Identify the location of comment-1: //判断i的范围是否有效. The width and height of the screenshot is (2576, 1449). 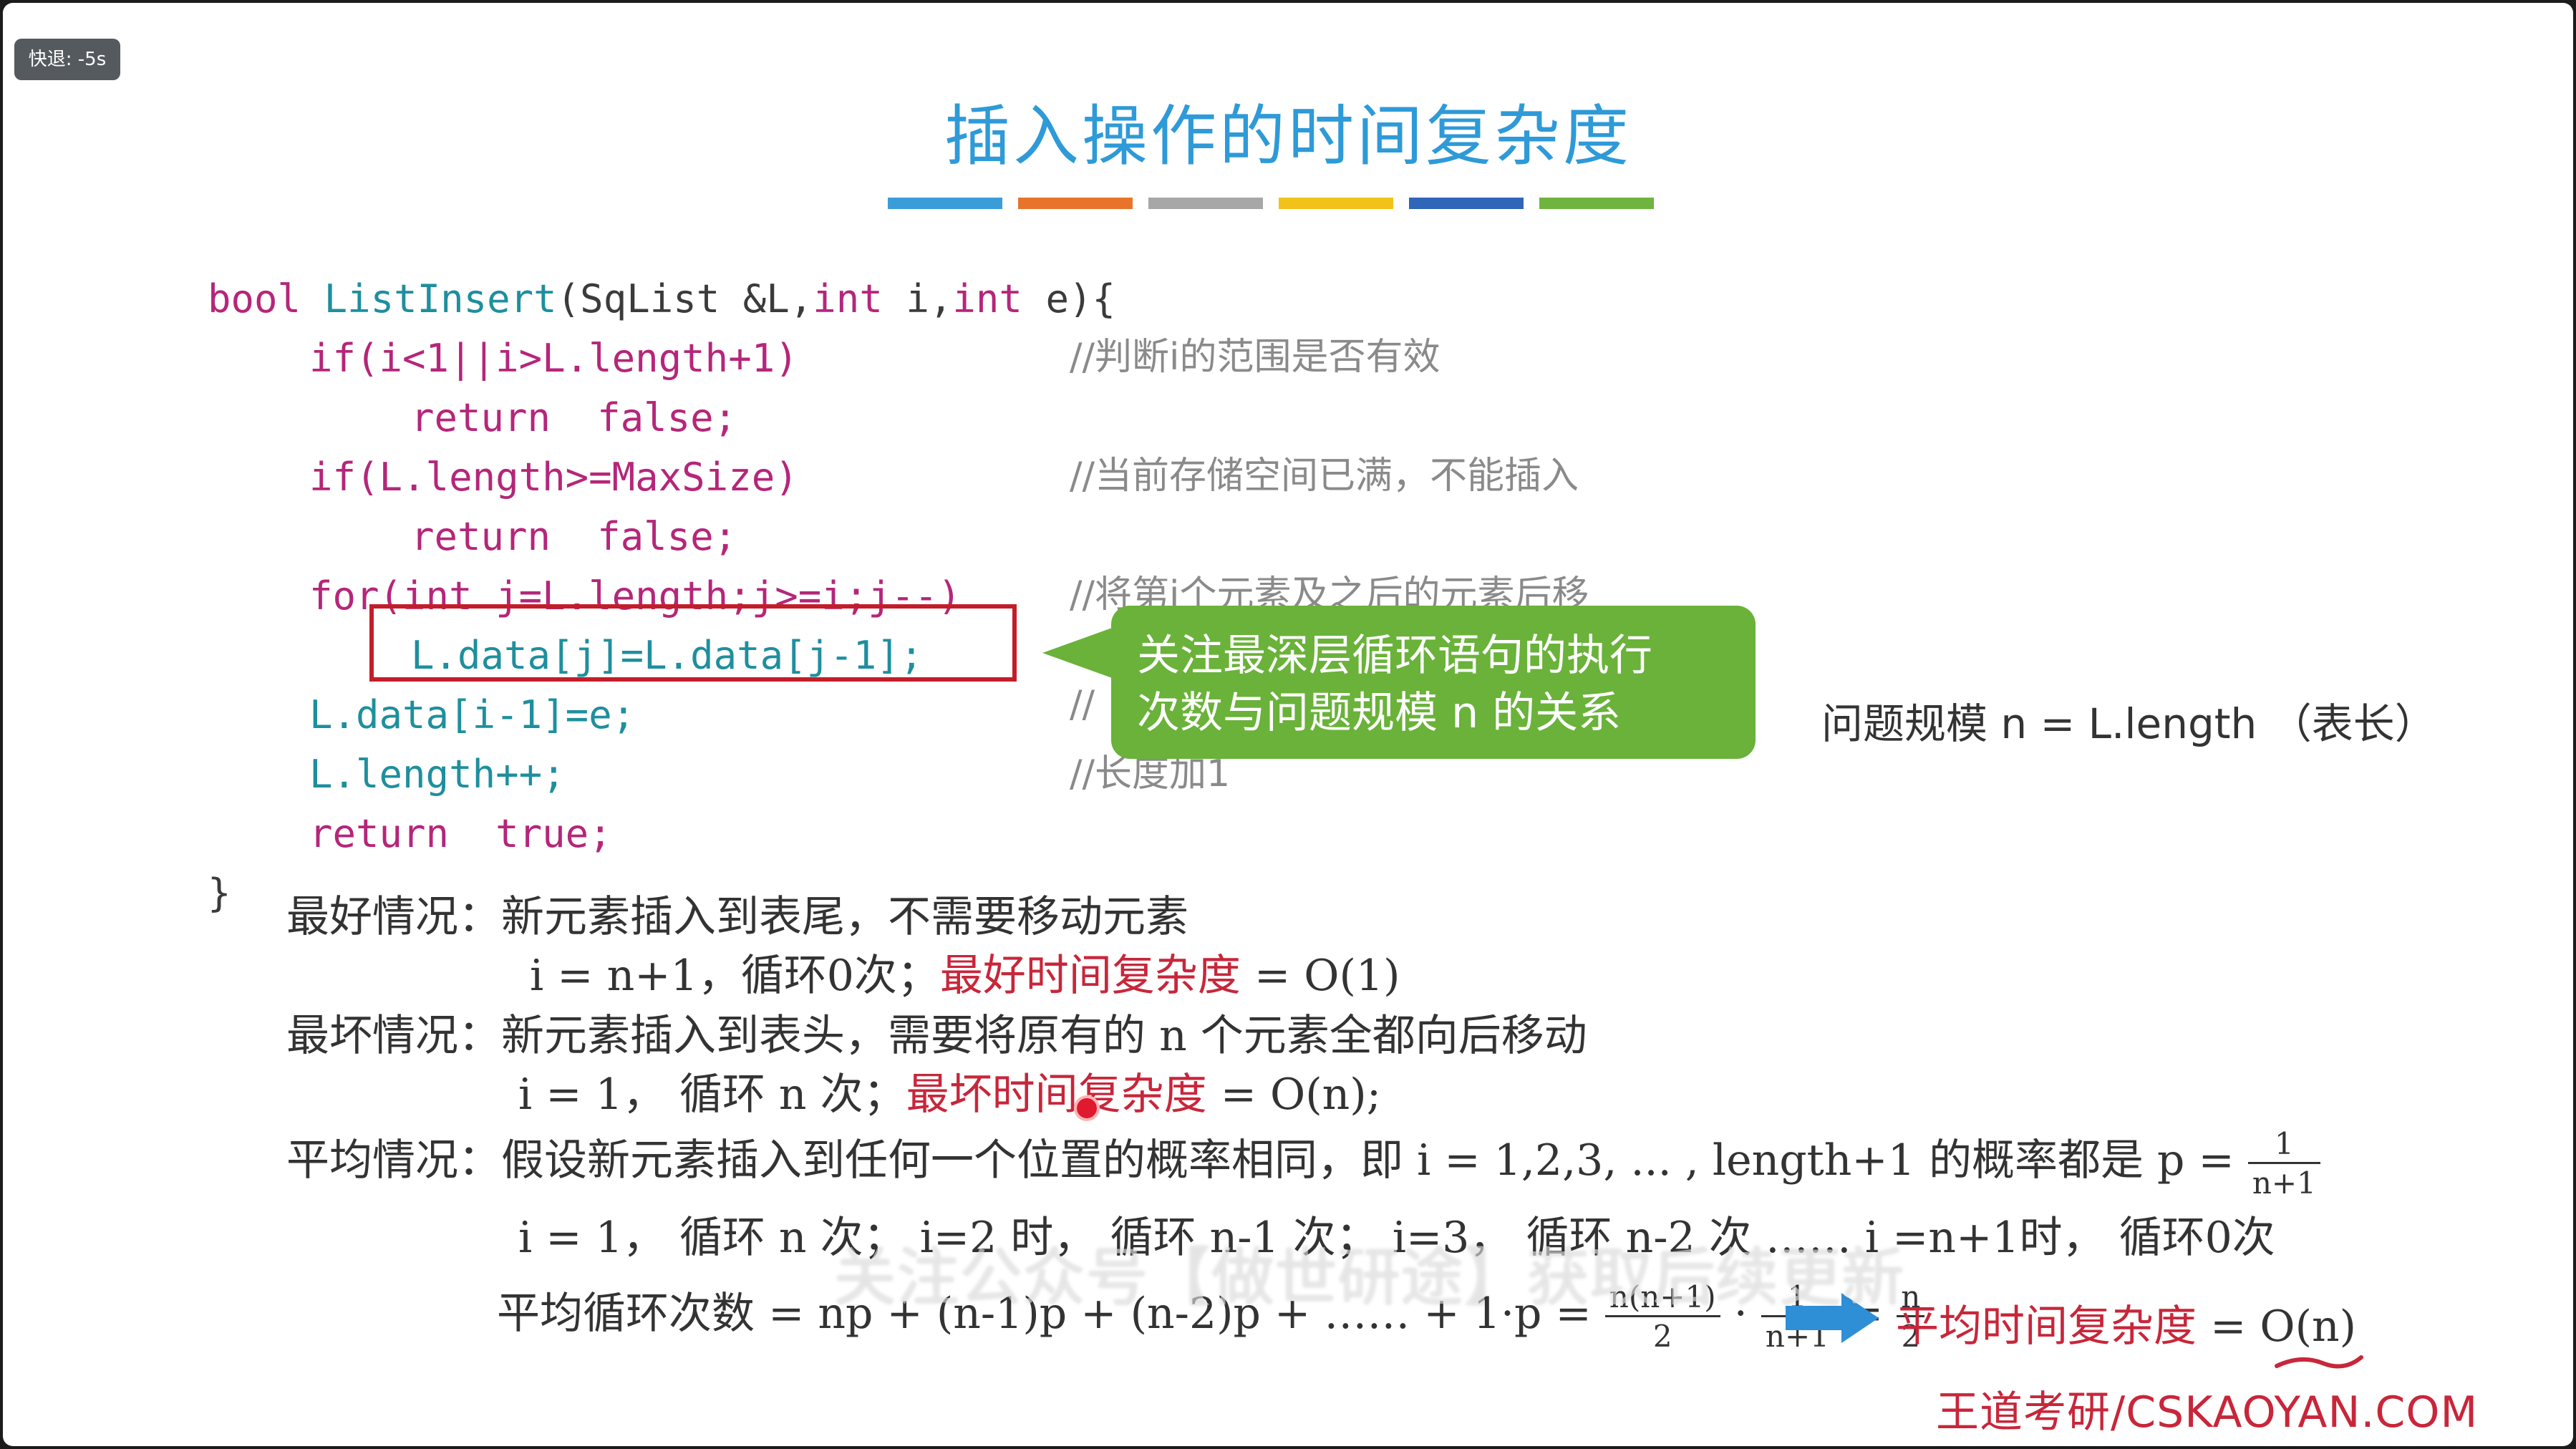
(1255, 357).